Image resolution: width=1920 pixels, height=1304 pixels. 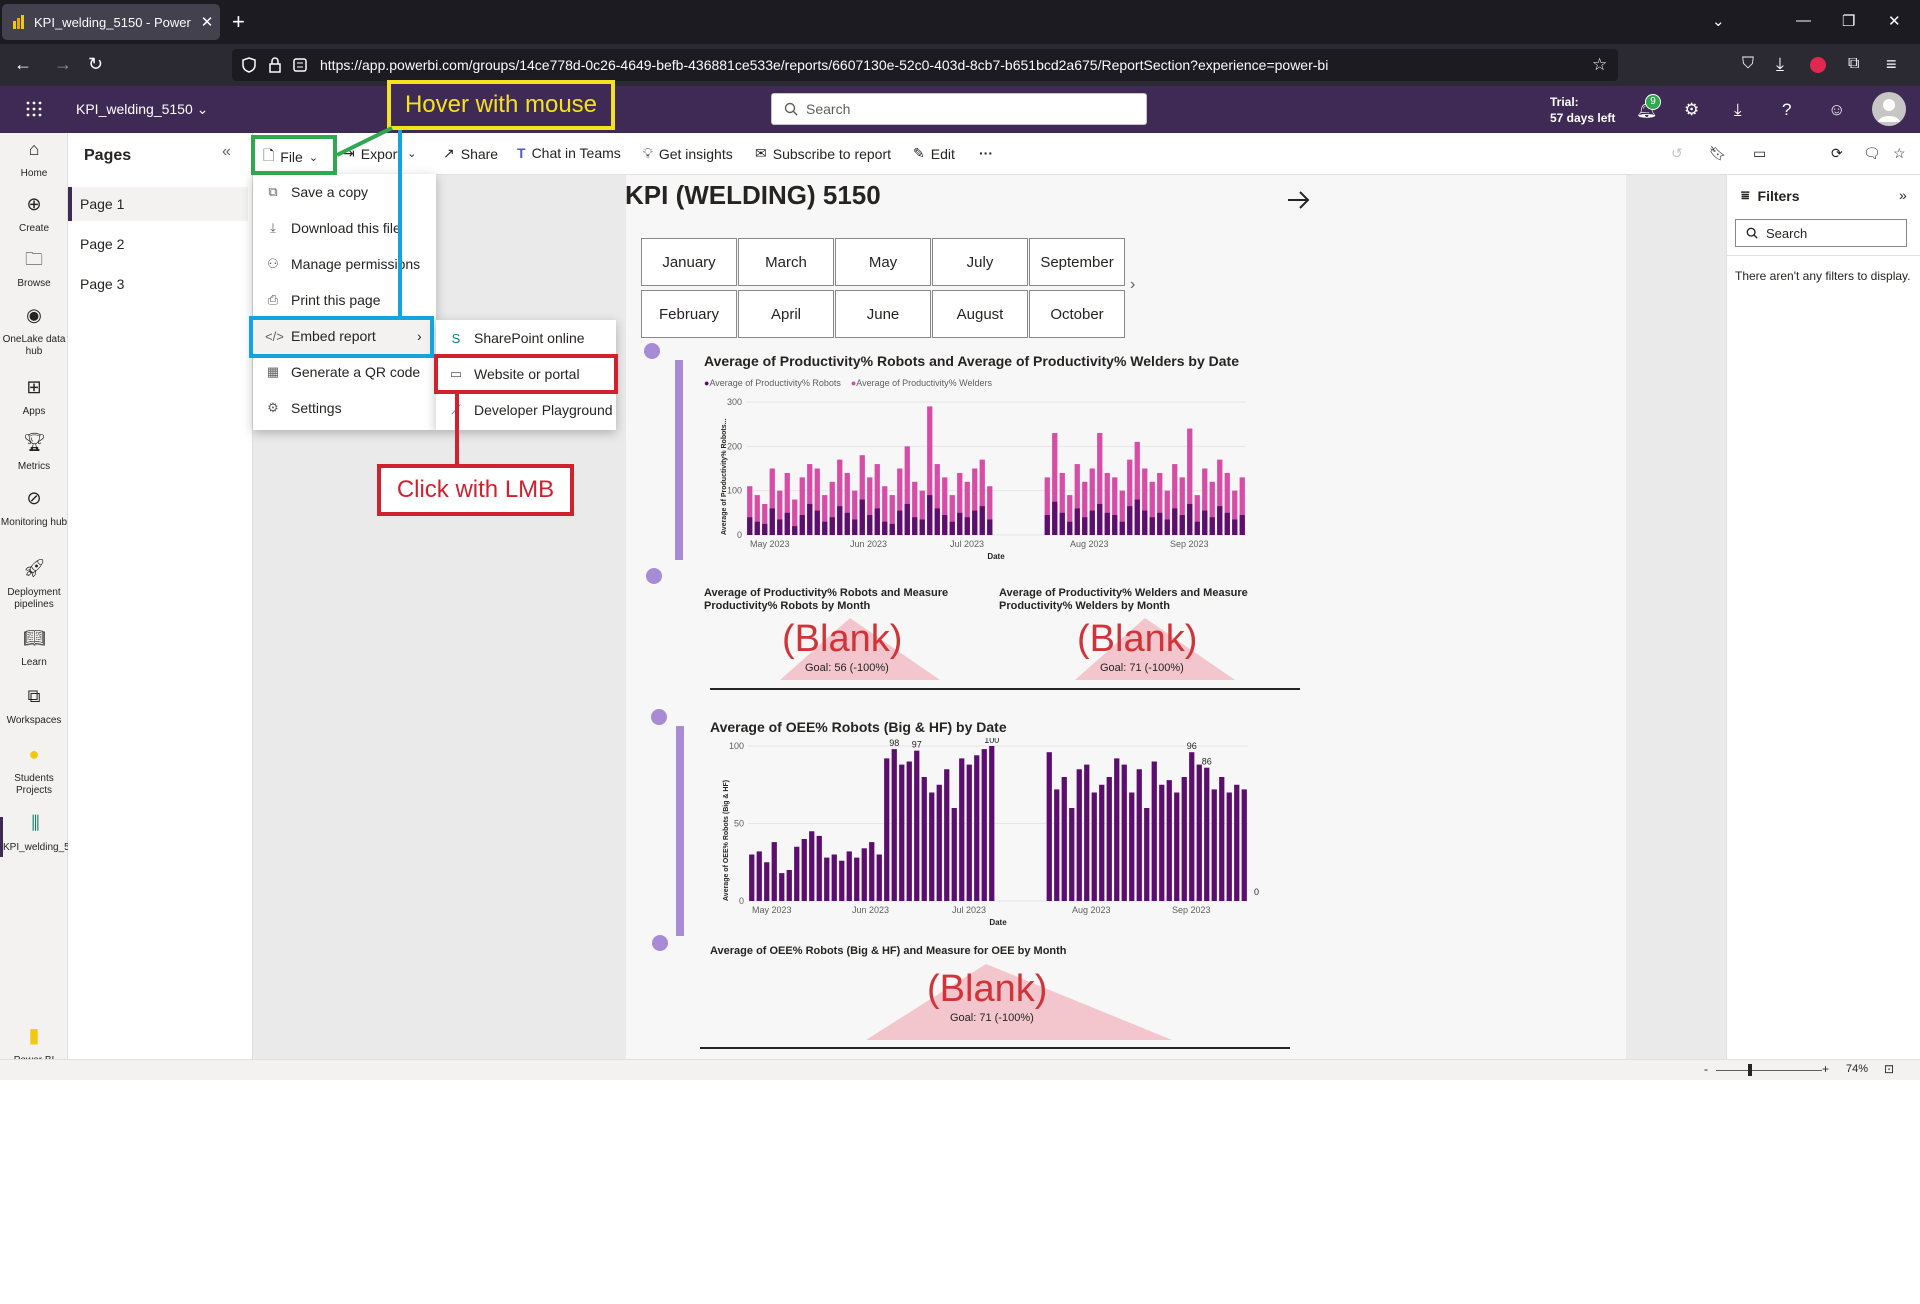 I want to click on close-tab-icon: ✕, so click(x=207, y=22).